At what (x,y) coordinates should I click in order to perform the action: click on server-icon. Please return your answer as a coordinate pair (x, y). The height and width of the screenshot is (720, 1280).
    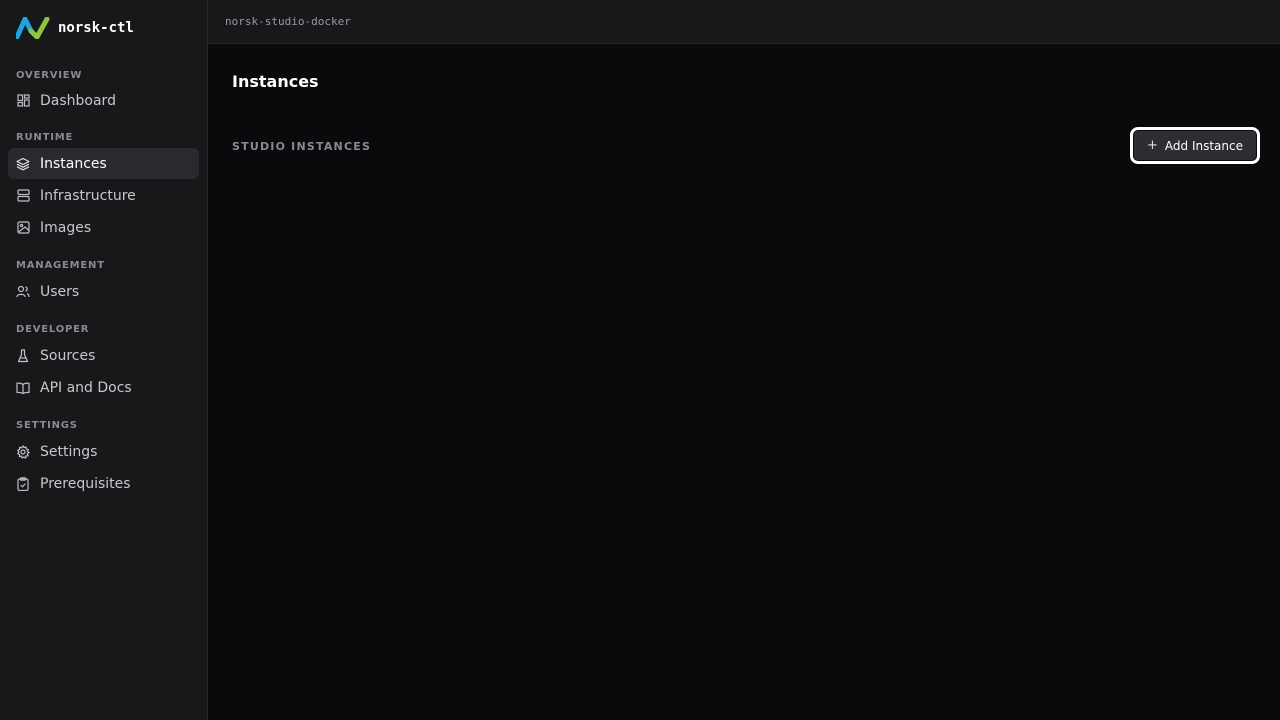
    Looking at the image, I should click on (23, 196).